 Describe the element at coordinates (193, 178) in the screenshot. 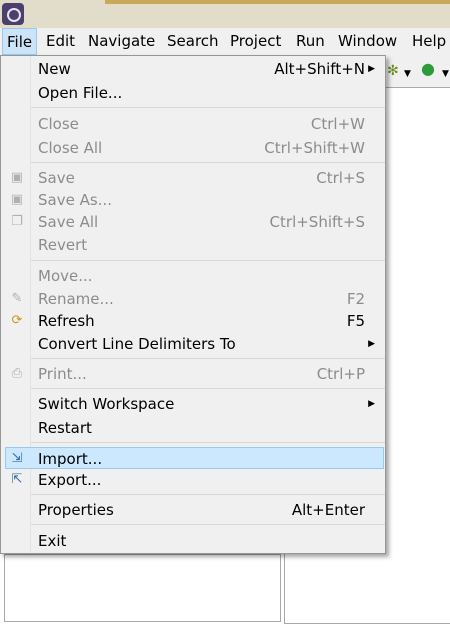

I see `menu-item-save: ▣ Save Ctrl+S` at that location.